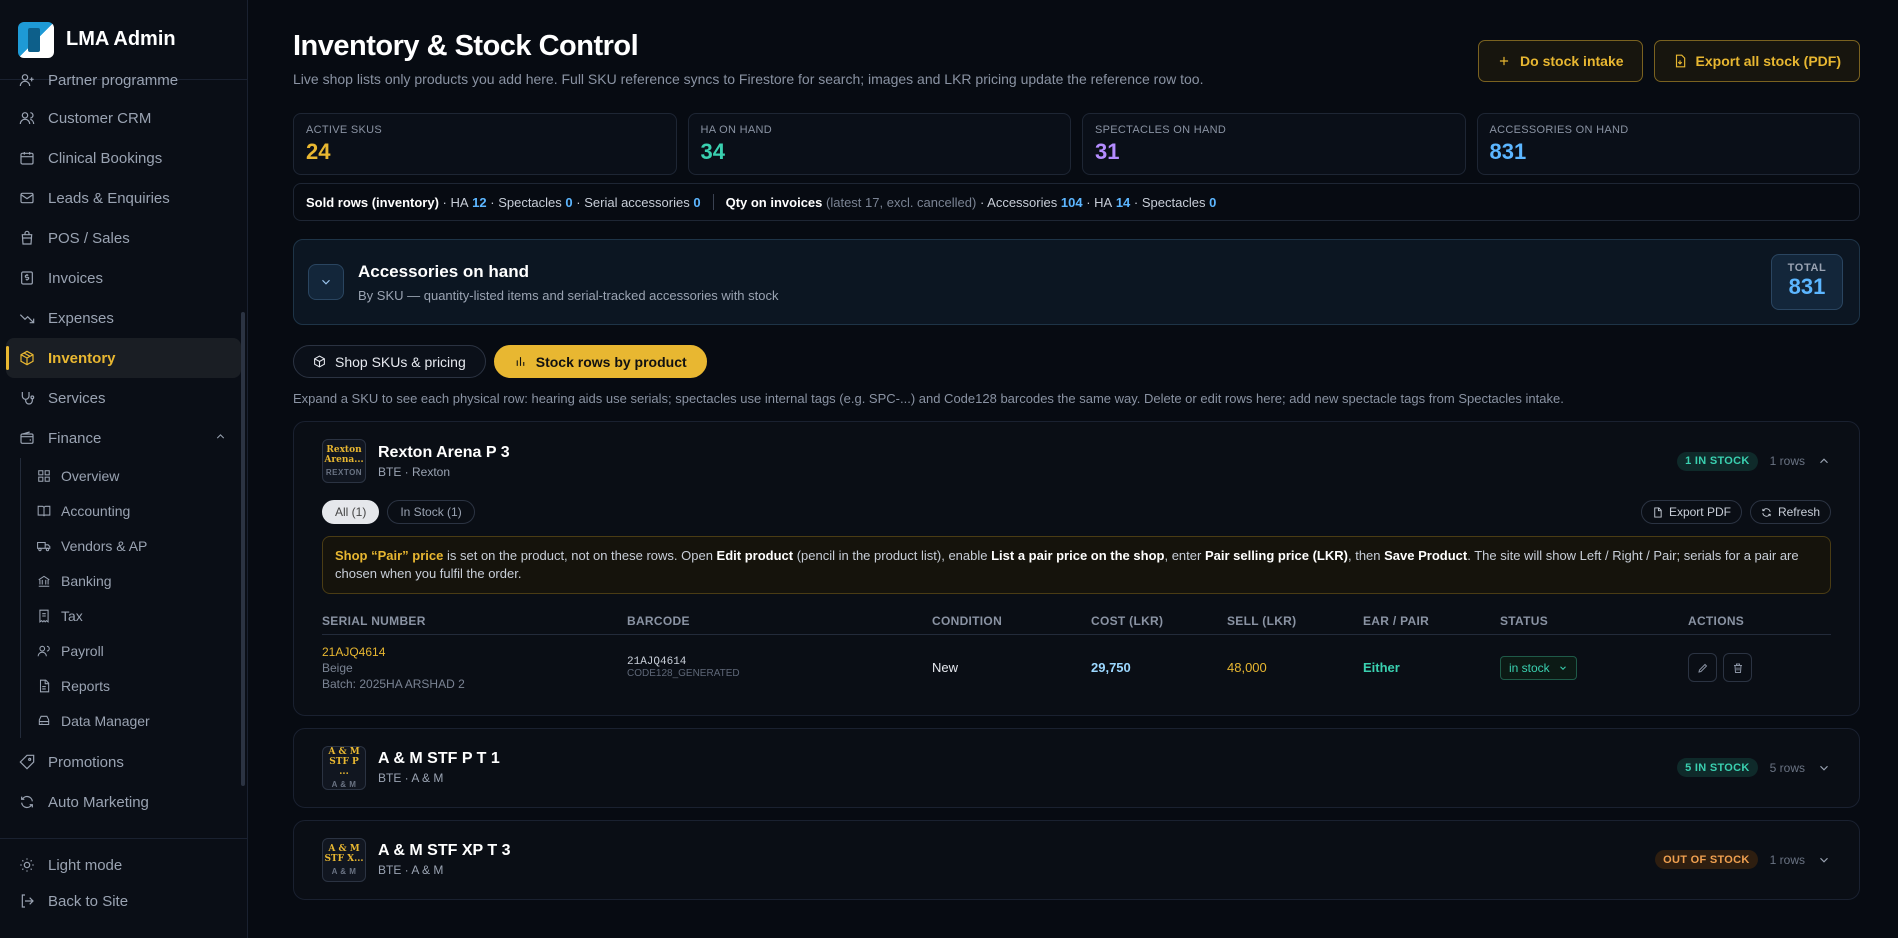 The image size is (1898, 938). I want to click on refresh-button: Refresh, so click(1790, 512).